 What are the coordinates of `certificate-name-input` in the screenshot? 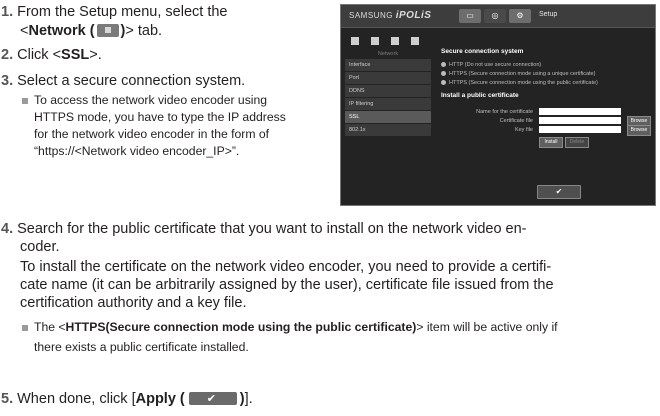 It's located at (580, 111).